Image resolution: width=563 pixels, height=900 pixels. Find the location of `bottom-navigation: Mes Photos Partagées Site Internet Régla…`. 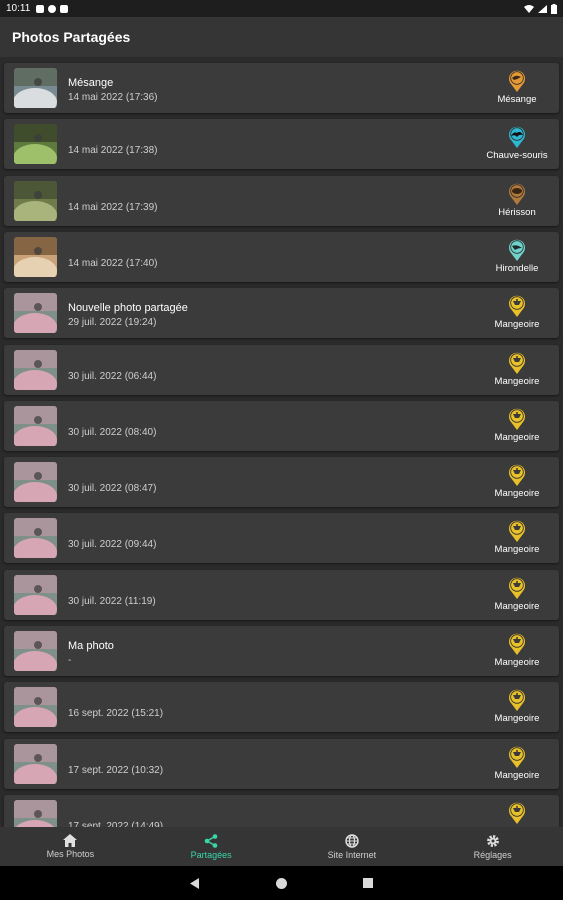

bottom-navigation: Mes Photos Partagées Site Internet Régla… is located at coordinates (281, 846).